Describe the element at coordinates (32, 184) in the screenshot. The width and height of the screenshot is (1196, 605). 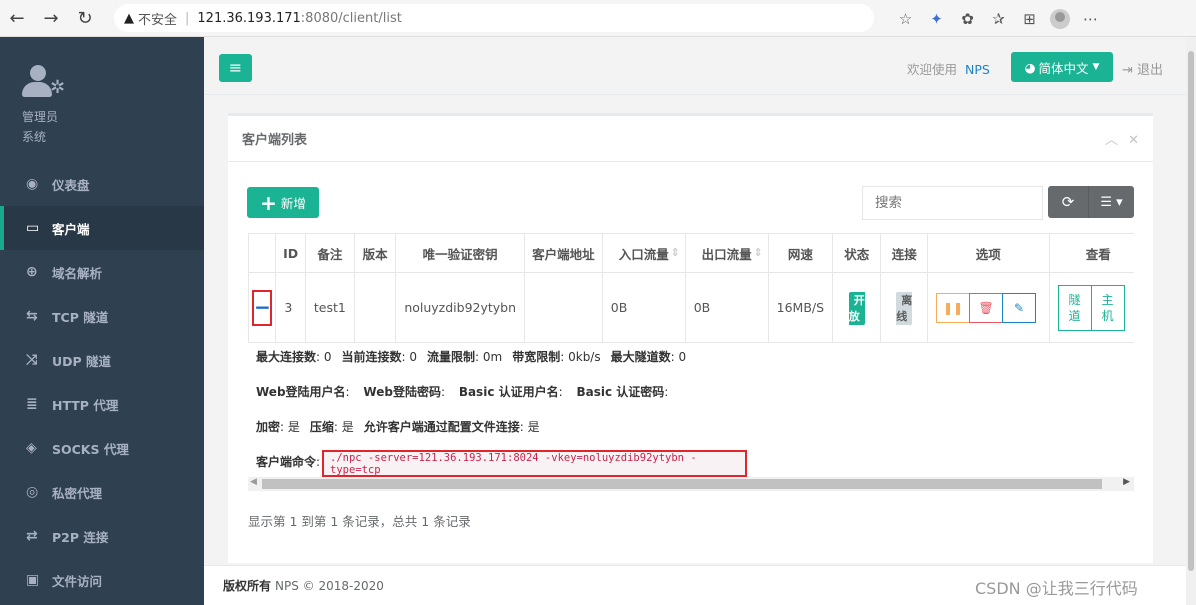
I see `dashboard-icon: ◉` at that location.